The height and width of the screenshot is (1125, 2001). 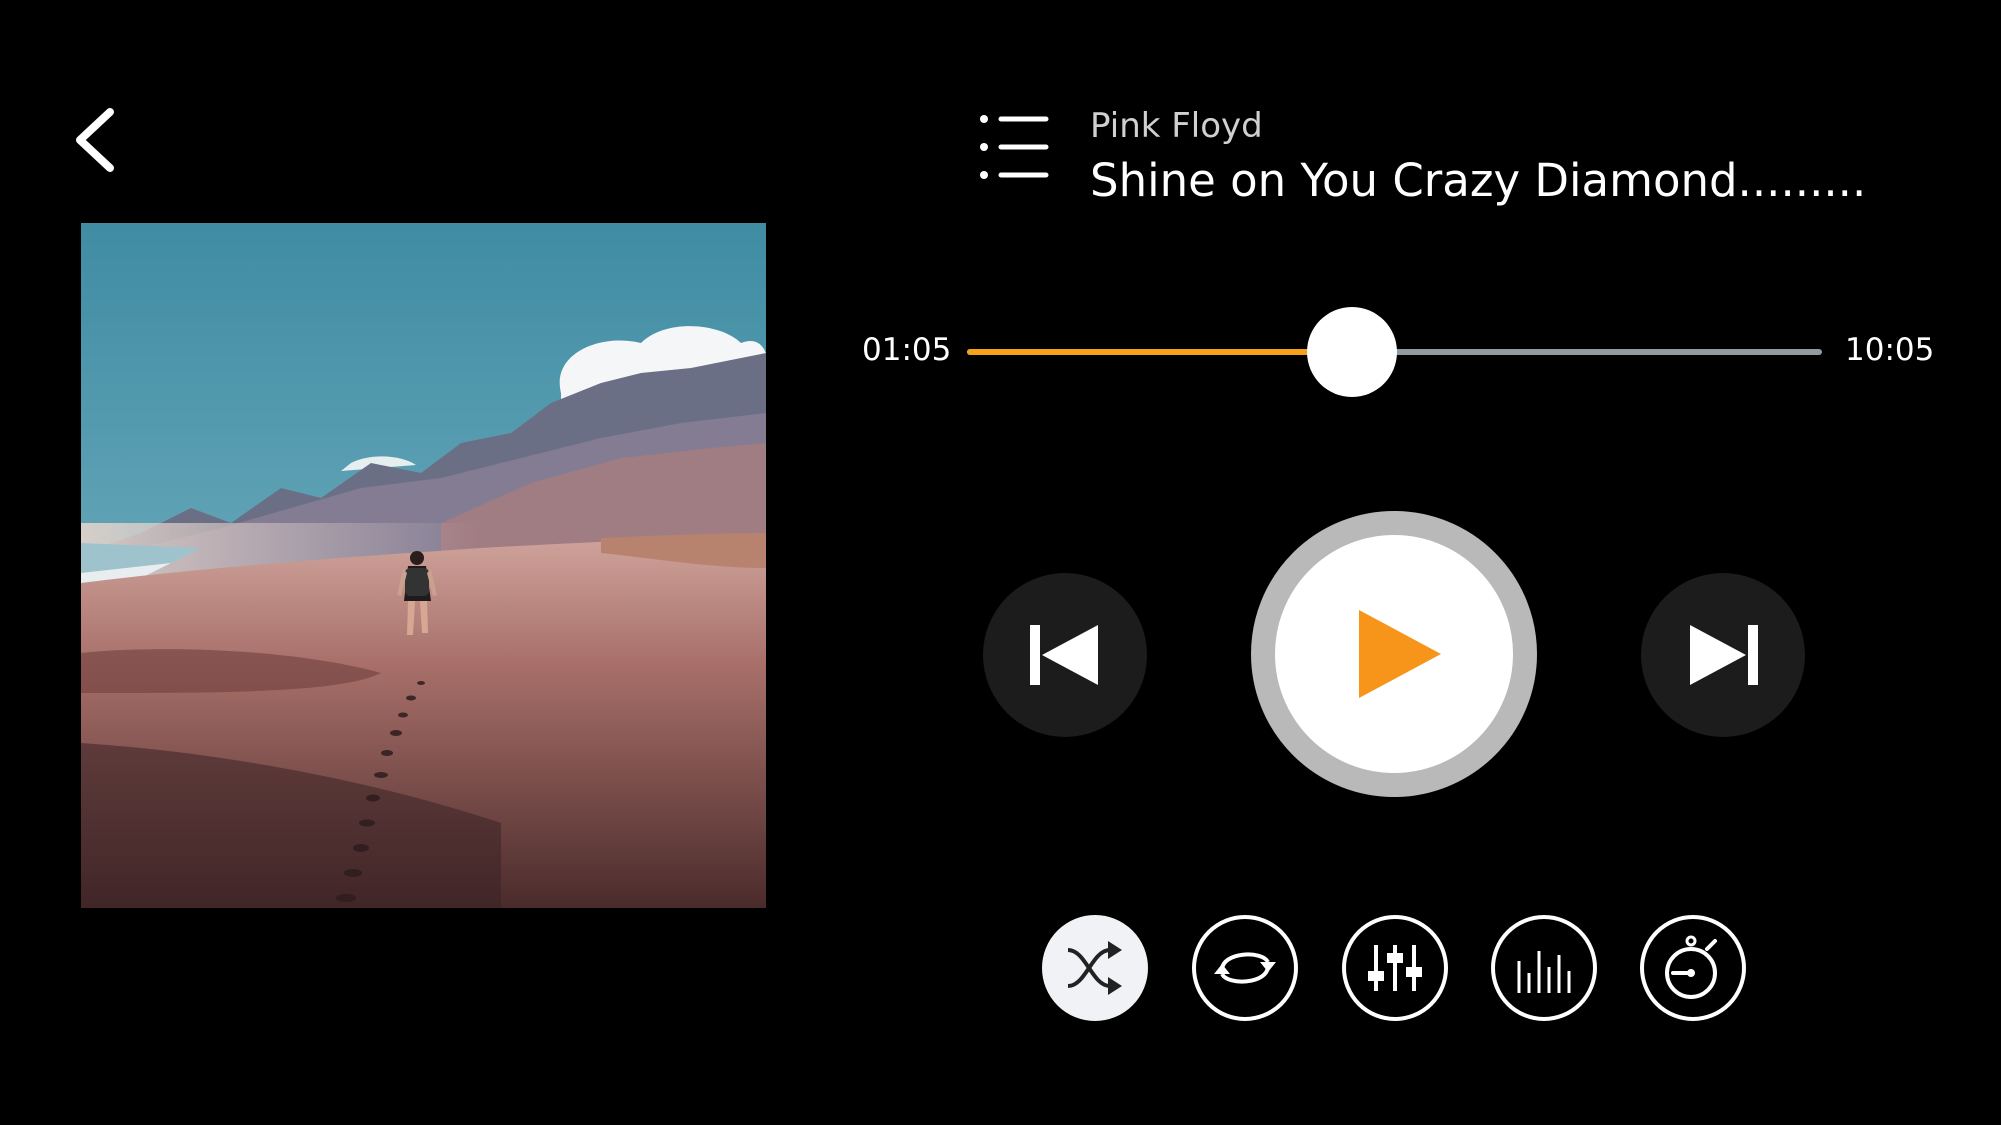 I want to click on previous-track-button, so click(x=1065, y=655).